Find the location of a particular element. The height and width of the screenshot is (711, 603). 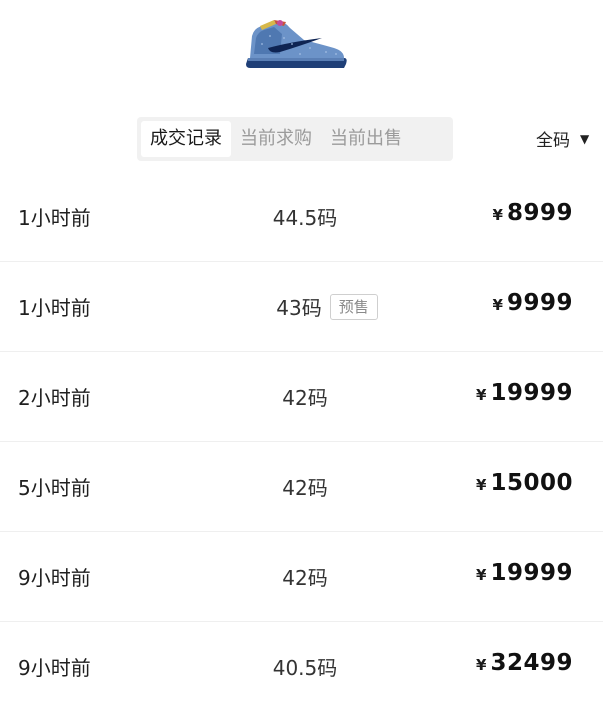

transaction-size: 44.5码 is located at coordinates (305, 218).